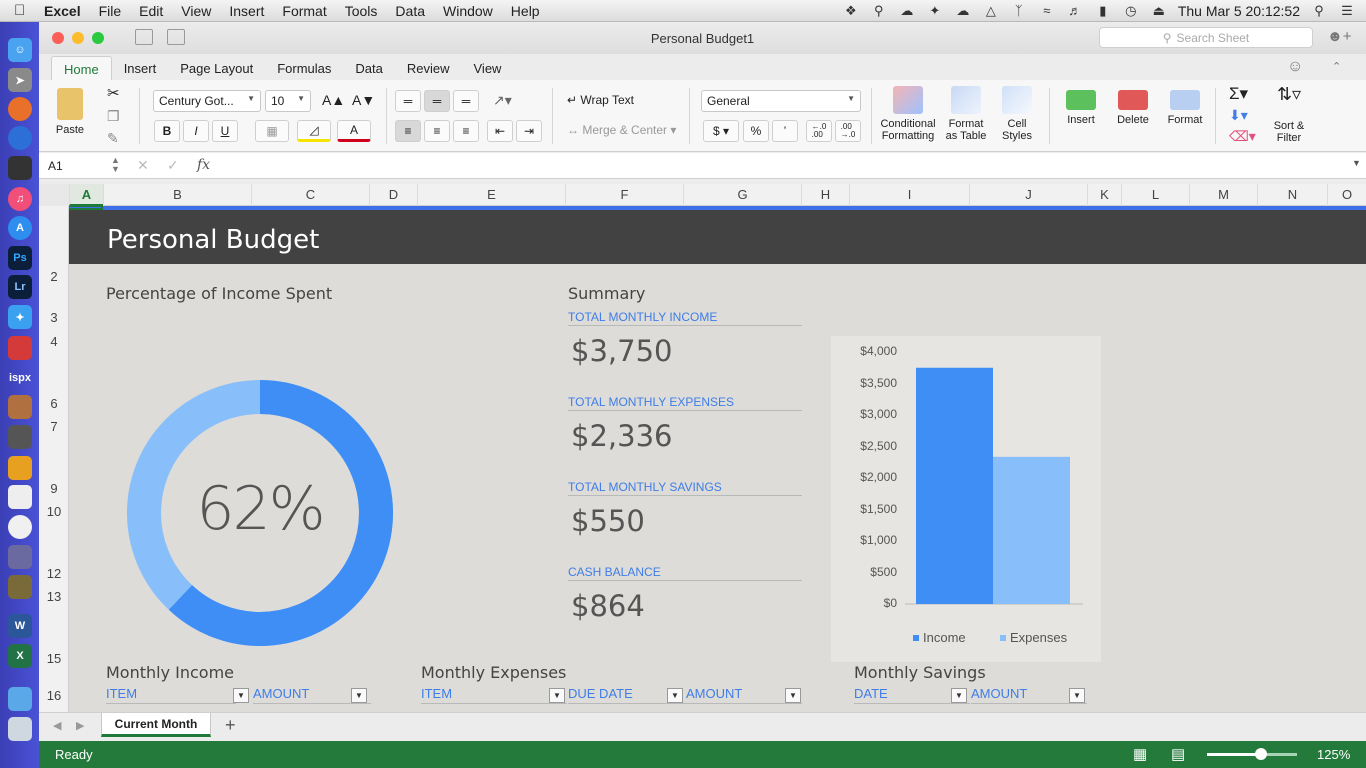 The height and width of the screenshot is (768, 1366). Describe the element at coordinates (314, 131) in the screenshot. I see `fill-color-icon: ◿` at that location.